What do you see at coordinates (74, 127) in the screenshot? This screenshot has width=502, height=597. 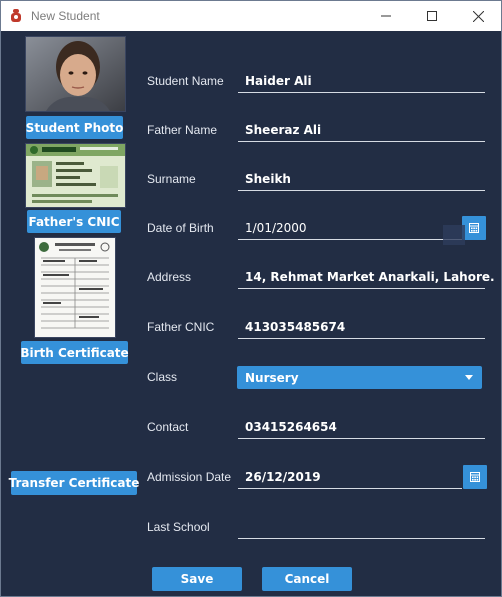 I see `student-photo-button: Student Photo` at bounding box center [74, 127].